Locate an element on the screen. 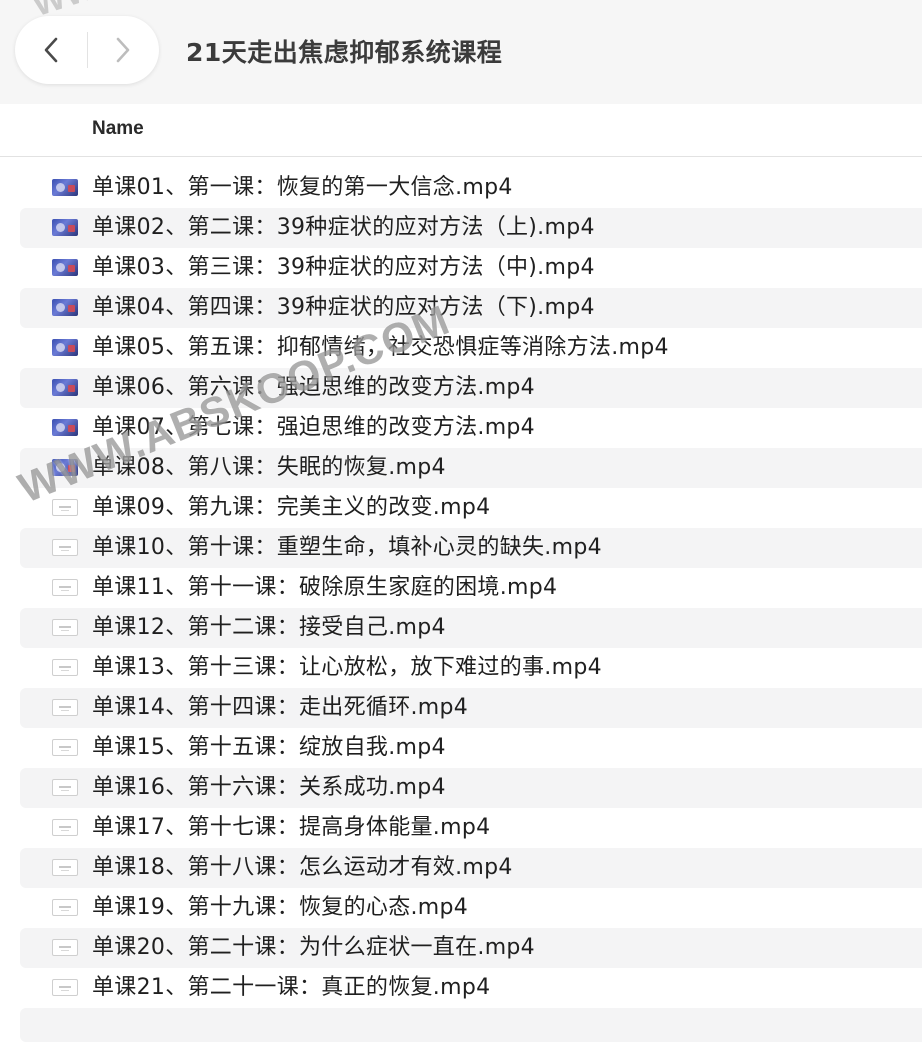  file-row: 单课19、第十九课：恢复的心态.mp4 is located at coordinates (471, 908).